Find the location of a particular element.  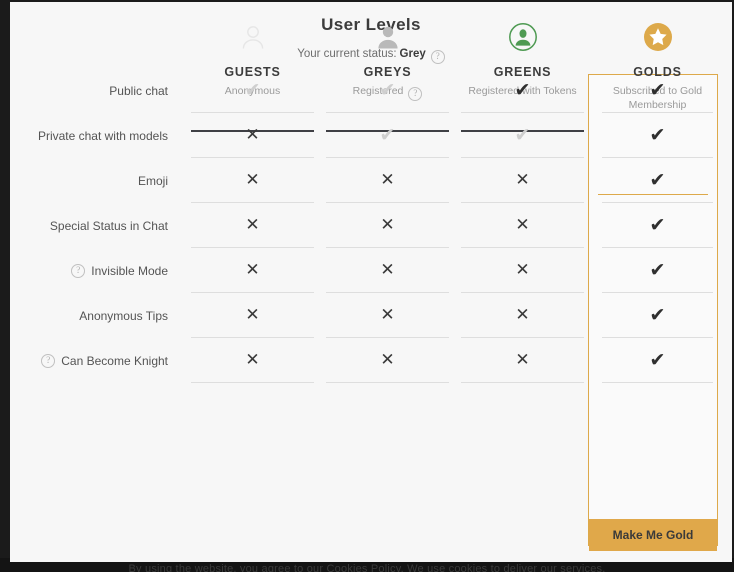

cell-greens-3: ✕ is located at coordinates (522, 225).